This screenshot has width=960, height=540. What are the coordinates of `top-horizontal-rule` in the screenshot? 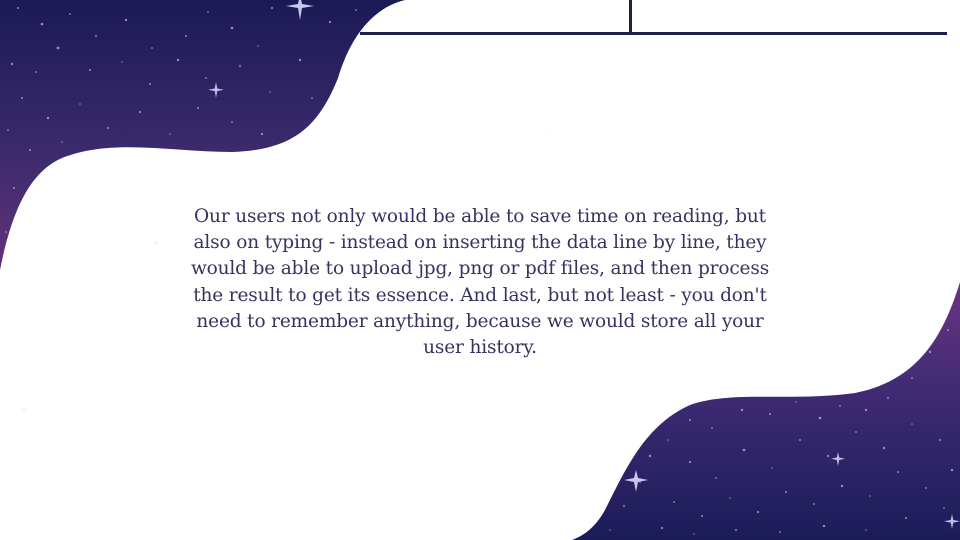 It's located at (653, 33).